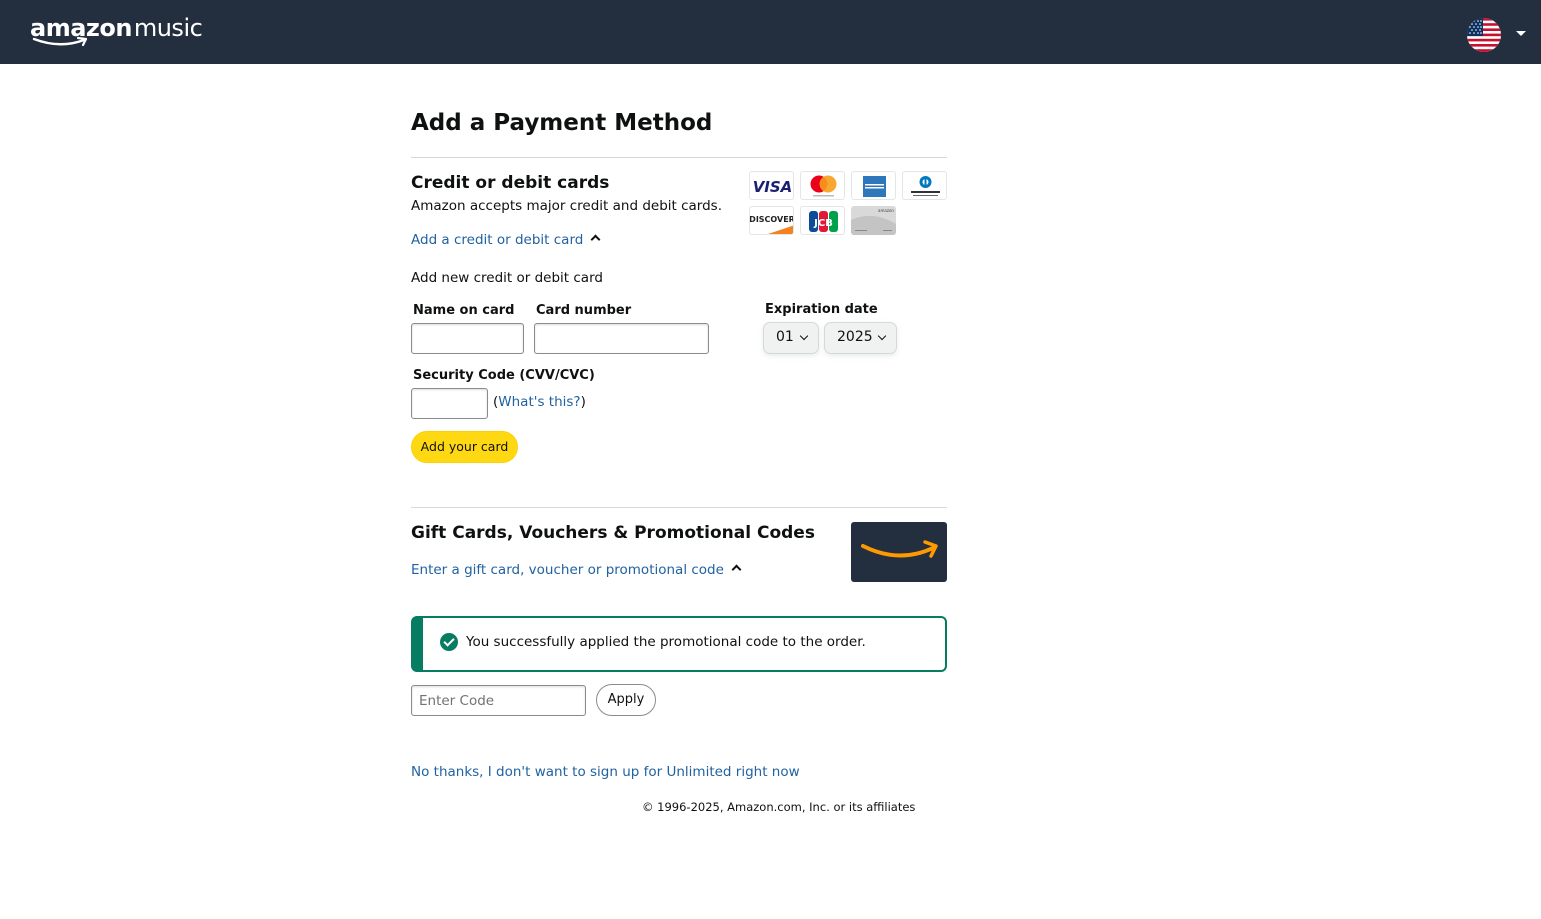 Image resolution: width=1541 pixels, height=919 pixels. Describe the element at coordinates (613, 533) in the screenshot. I see `gift-section-title: Gift Cards, Vouchers & Promotional Codes` at that location.